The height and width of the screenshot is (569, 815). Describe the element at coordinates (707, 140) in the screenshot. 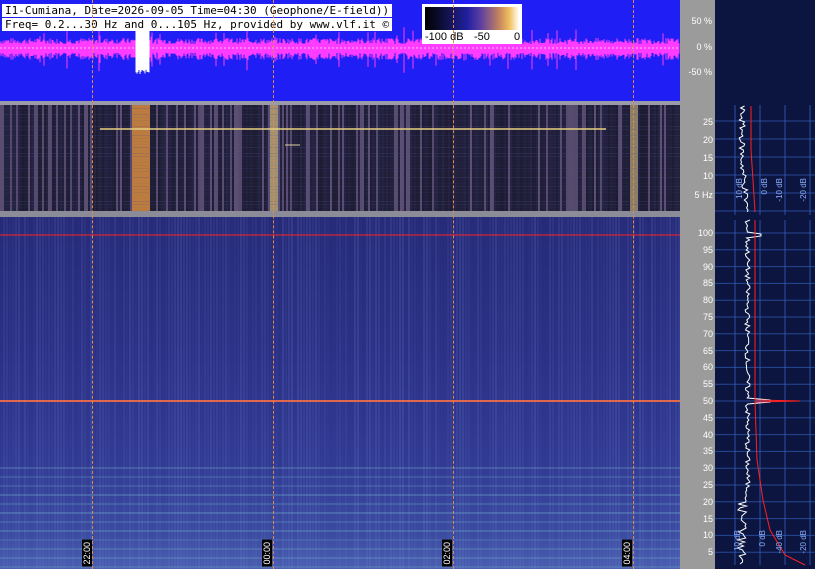

I see `low-freq-label: 20` at that location.